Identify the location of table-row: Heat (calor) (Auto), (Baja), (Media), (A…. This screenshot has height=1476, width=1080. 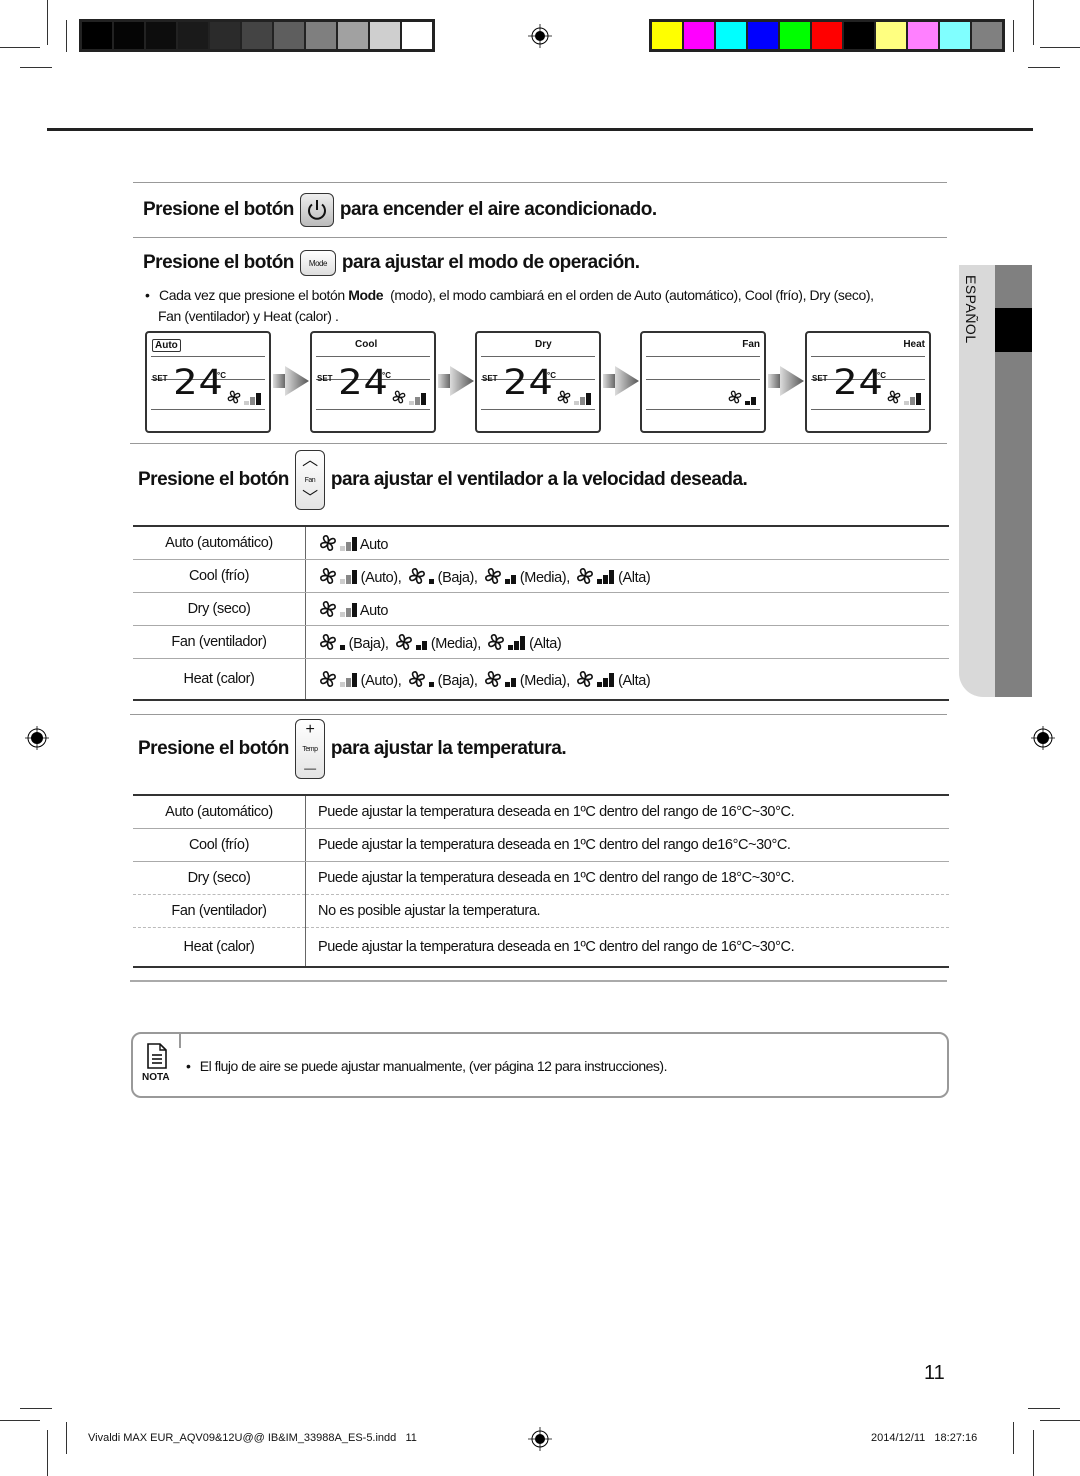
(541, 679).